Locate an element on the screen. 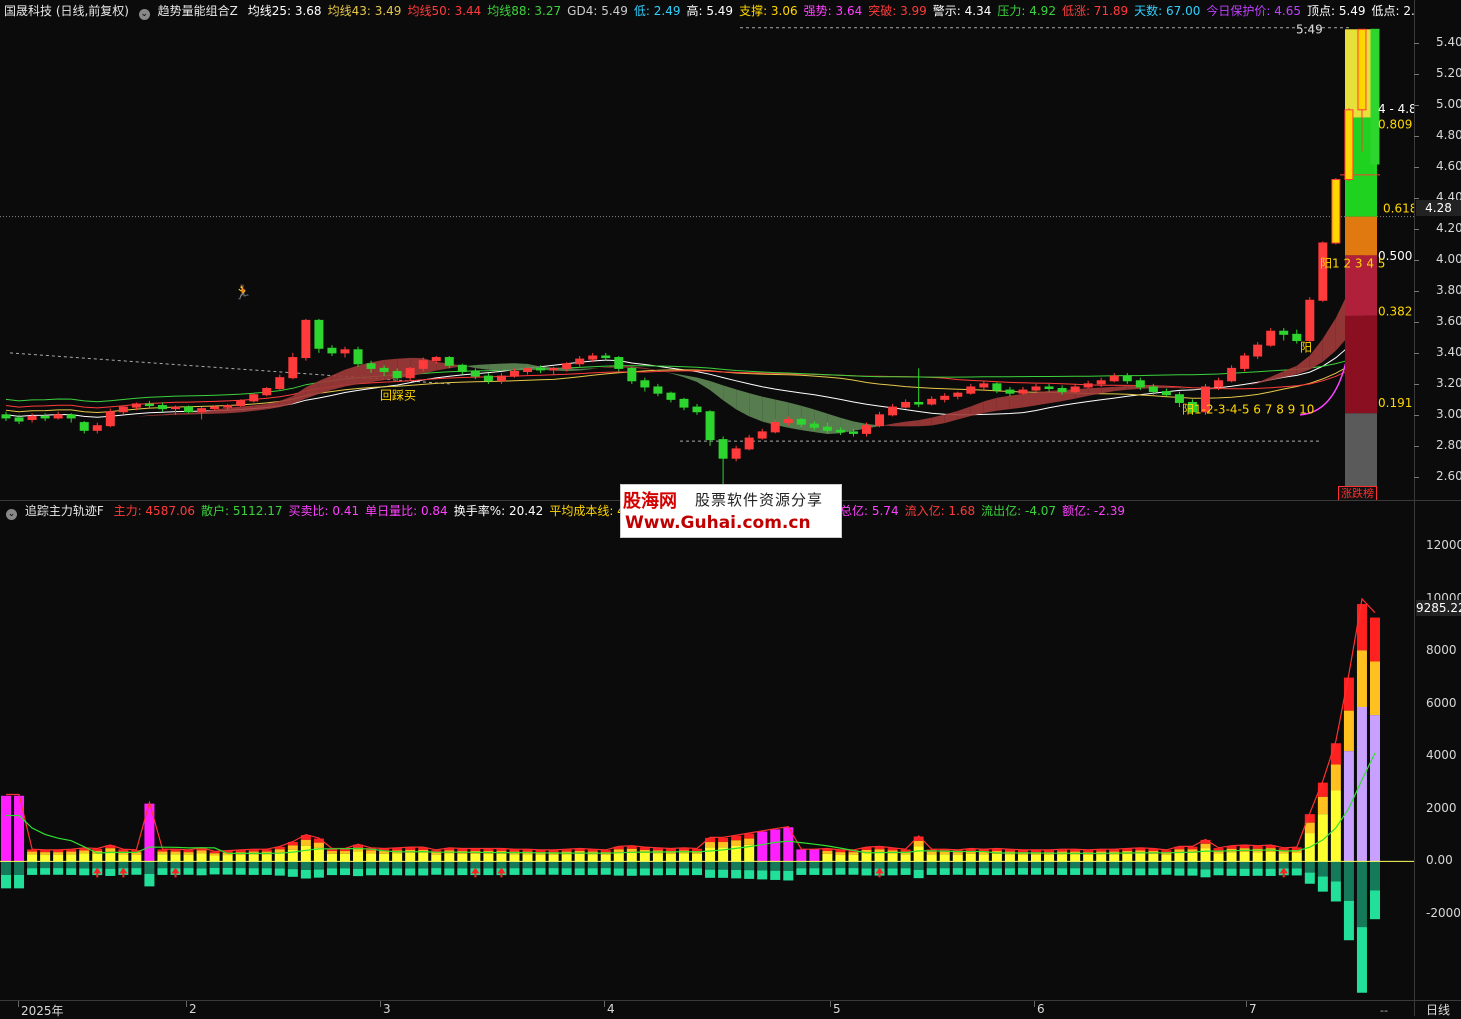  indicator-menu-icon: ⌄ is located at coordinates (144, 14).